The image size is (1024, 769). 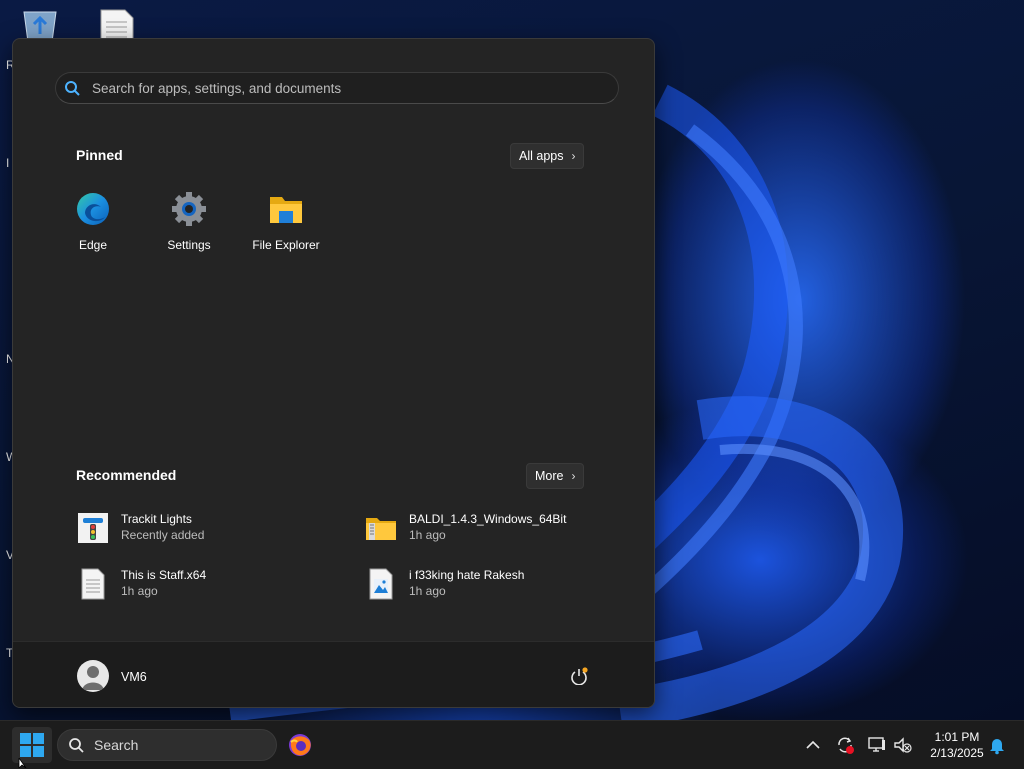 I want to click on recommended-title: Recommended, so click(x=126, y=475).